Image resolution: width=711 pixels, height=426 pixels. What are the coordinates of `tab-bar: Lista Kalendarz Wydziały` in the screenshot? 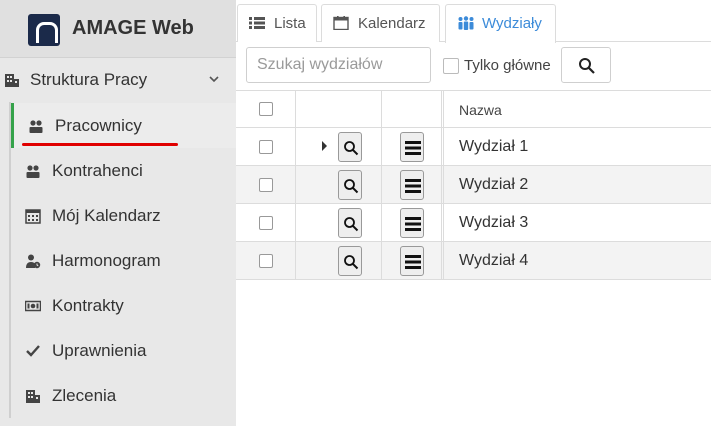 It's located at (473, 21).